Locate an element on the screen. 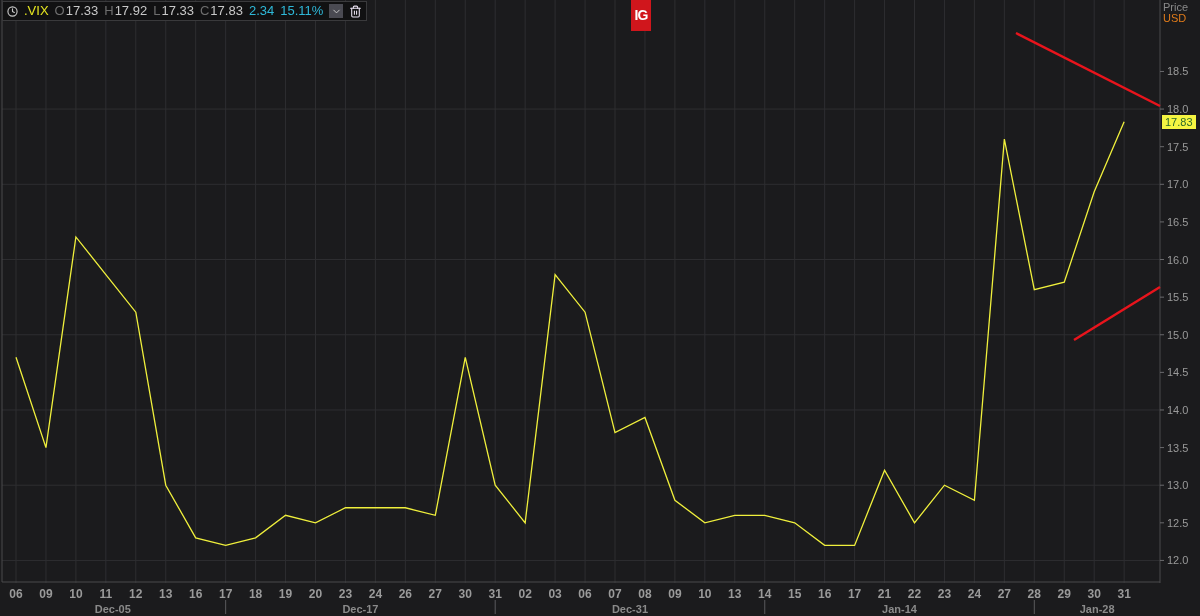  price-tick-label: 14.5 is located at coordinates (1178, 372).